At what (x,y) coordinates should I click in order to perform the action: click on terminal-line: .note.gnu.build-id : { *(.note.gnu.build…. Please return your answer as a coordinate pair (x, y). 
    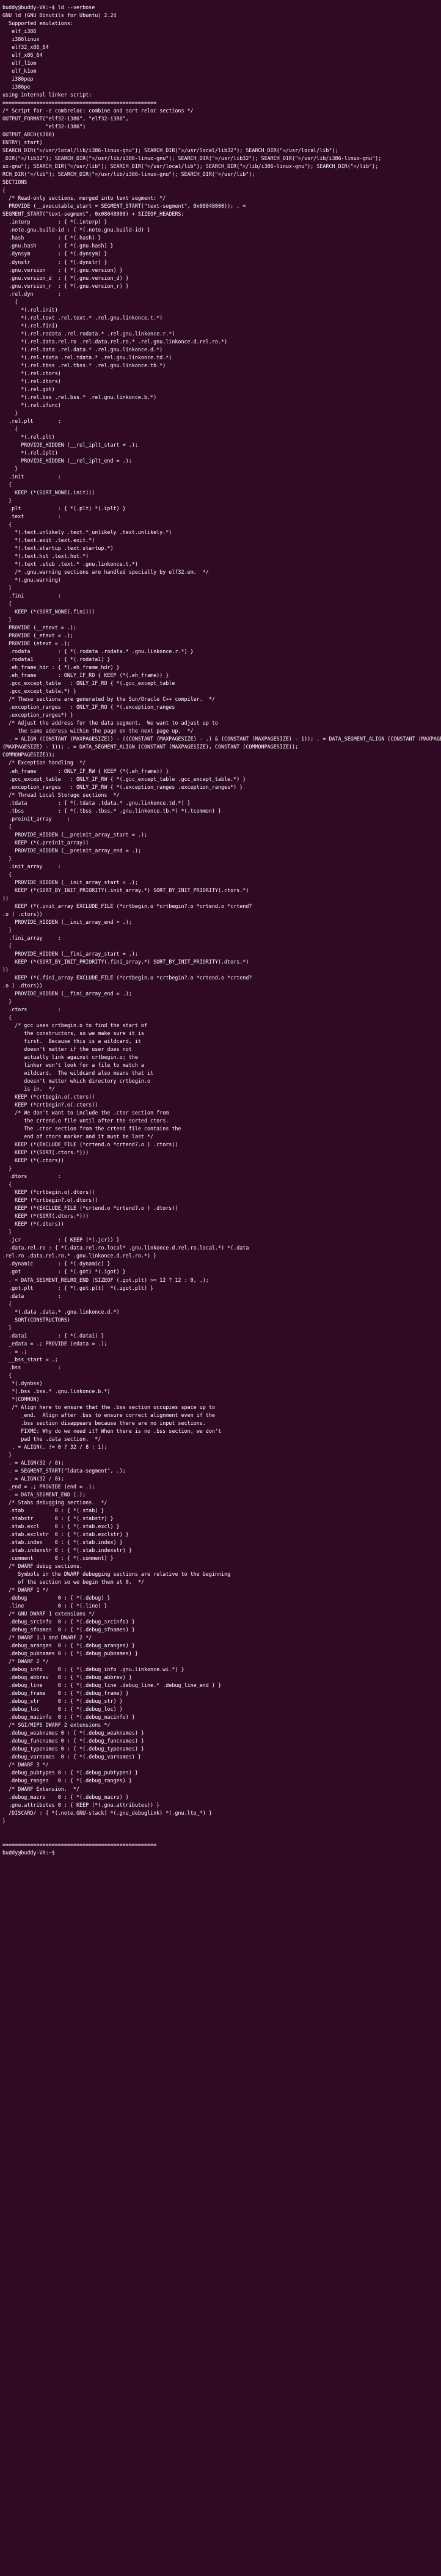
    Looking at the image, I should click on (76, 230).